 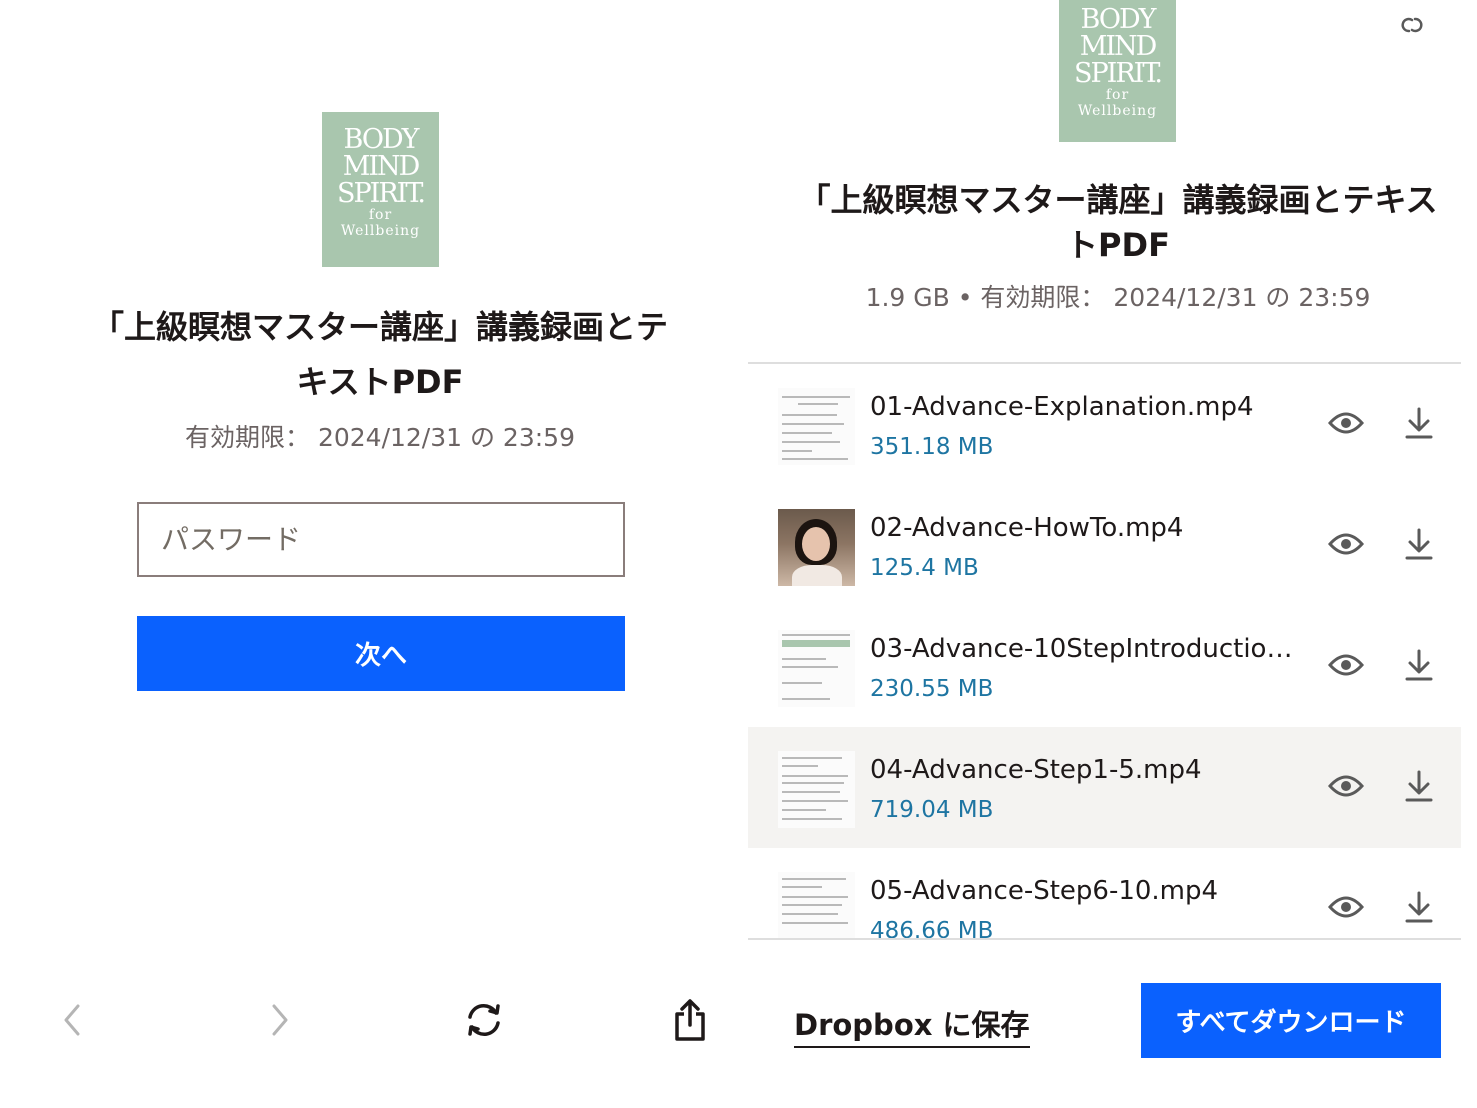 I want to click on download-all-button: すべてダウンロード, so click(x=1291, y=1020).